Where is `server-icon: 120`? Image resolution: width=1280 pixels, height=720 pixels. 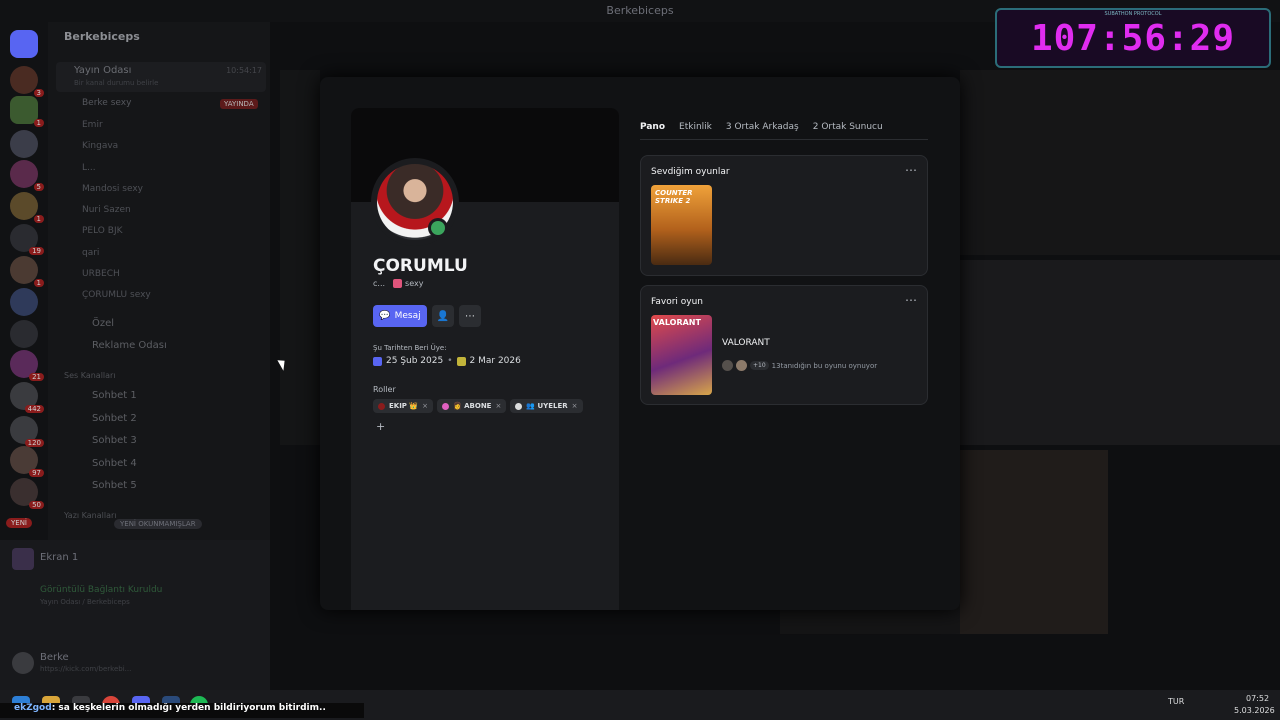
server-icon: 120 is located at coordinates (27, 431).